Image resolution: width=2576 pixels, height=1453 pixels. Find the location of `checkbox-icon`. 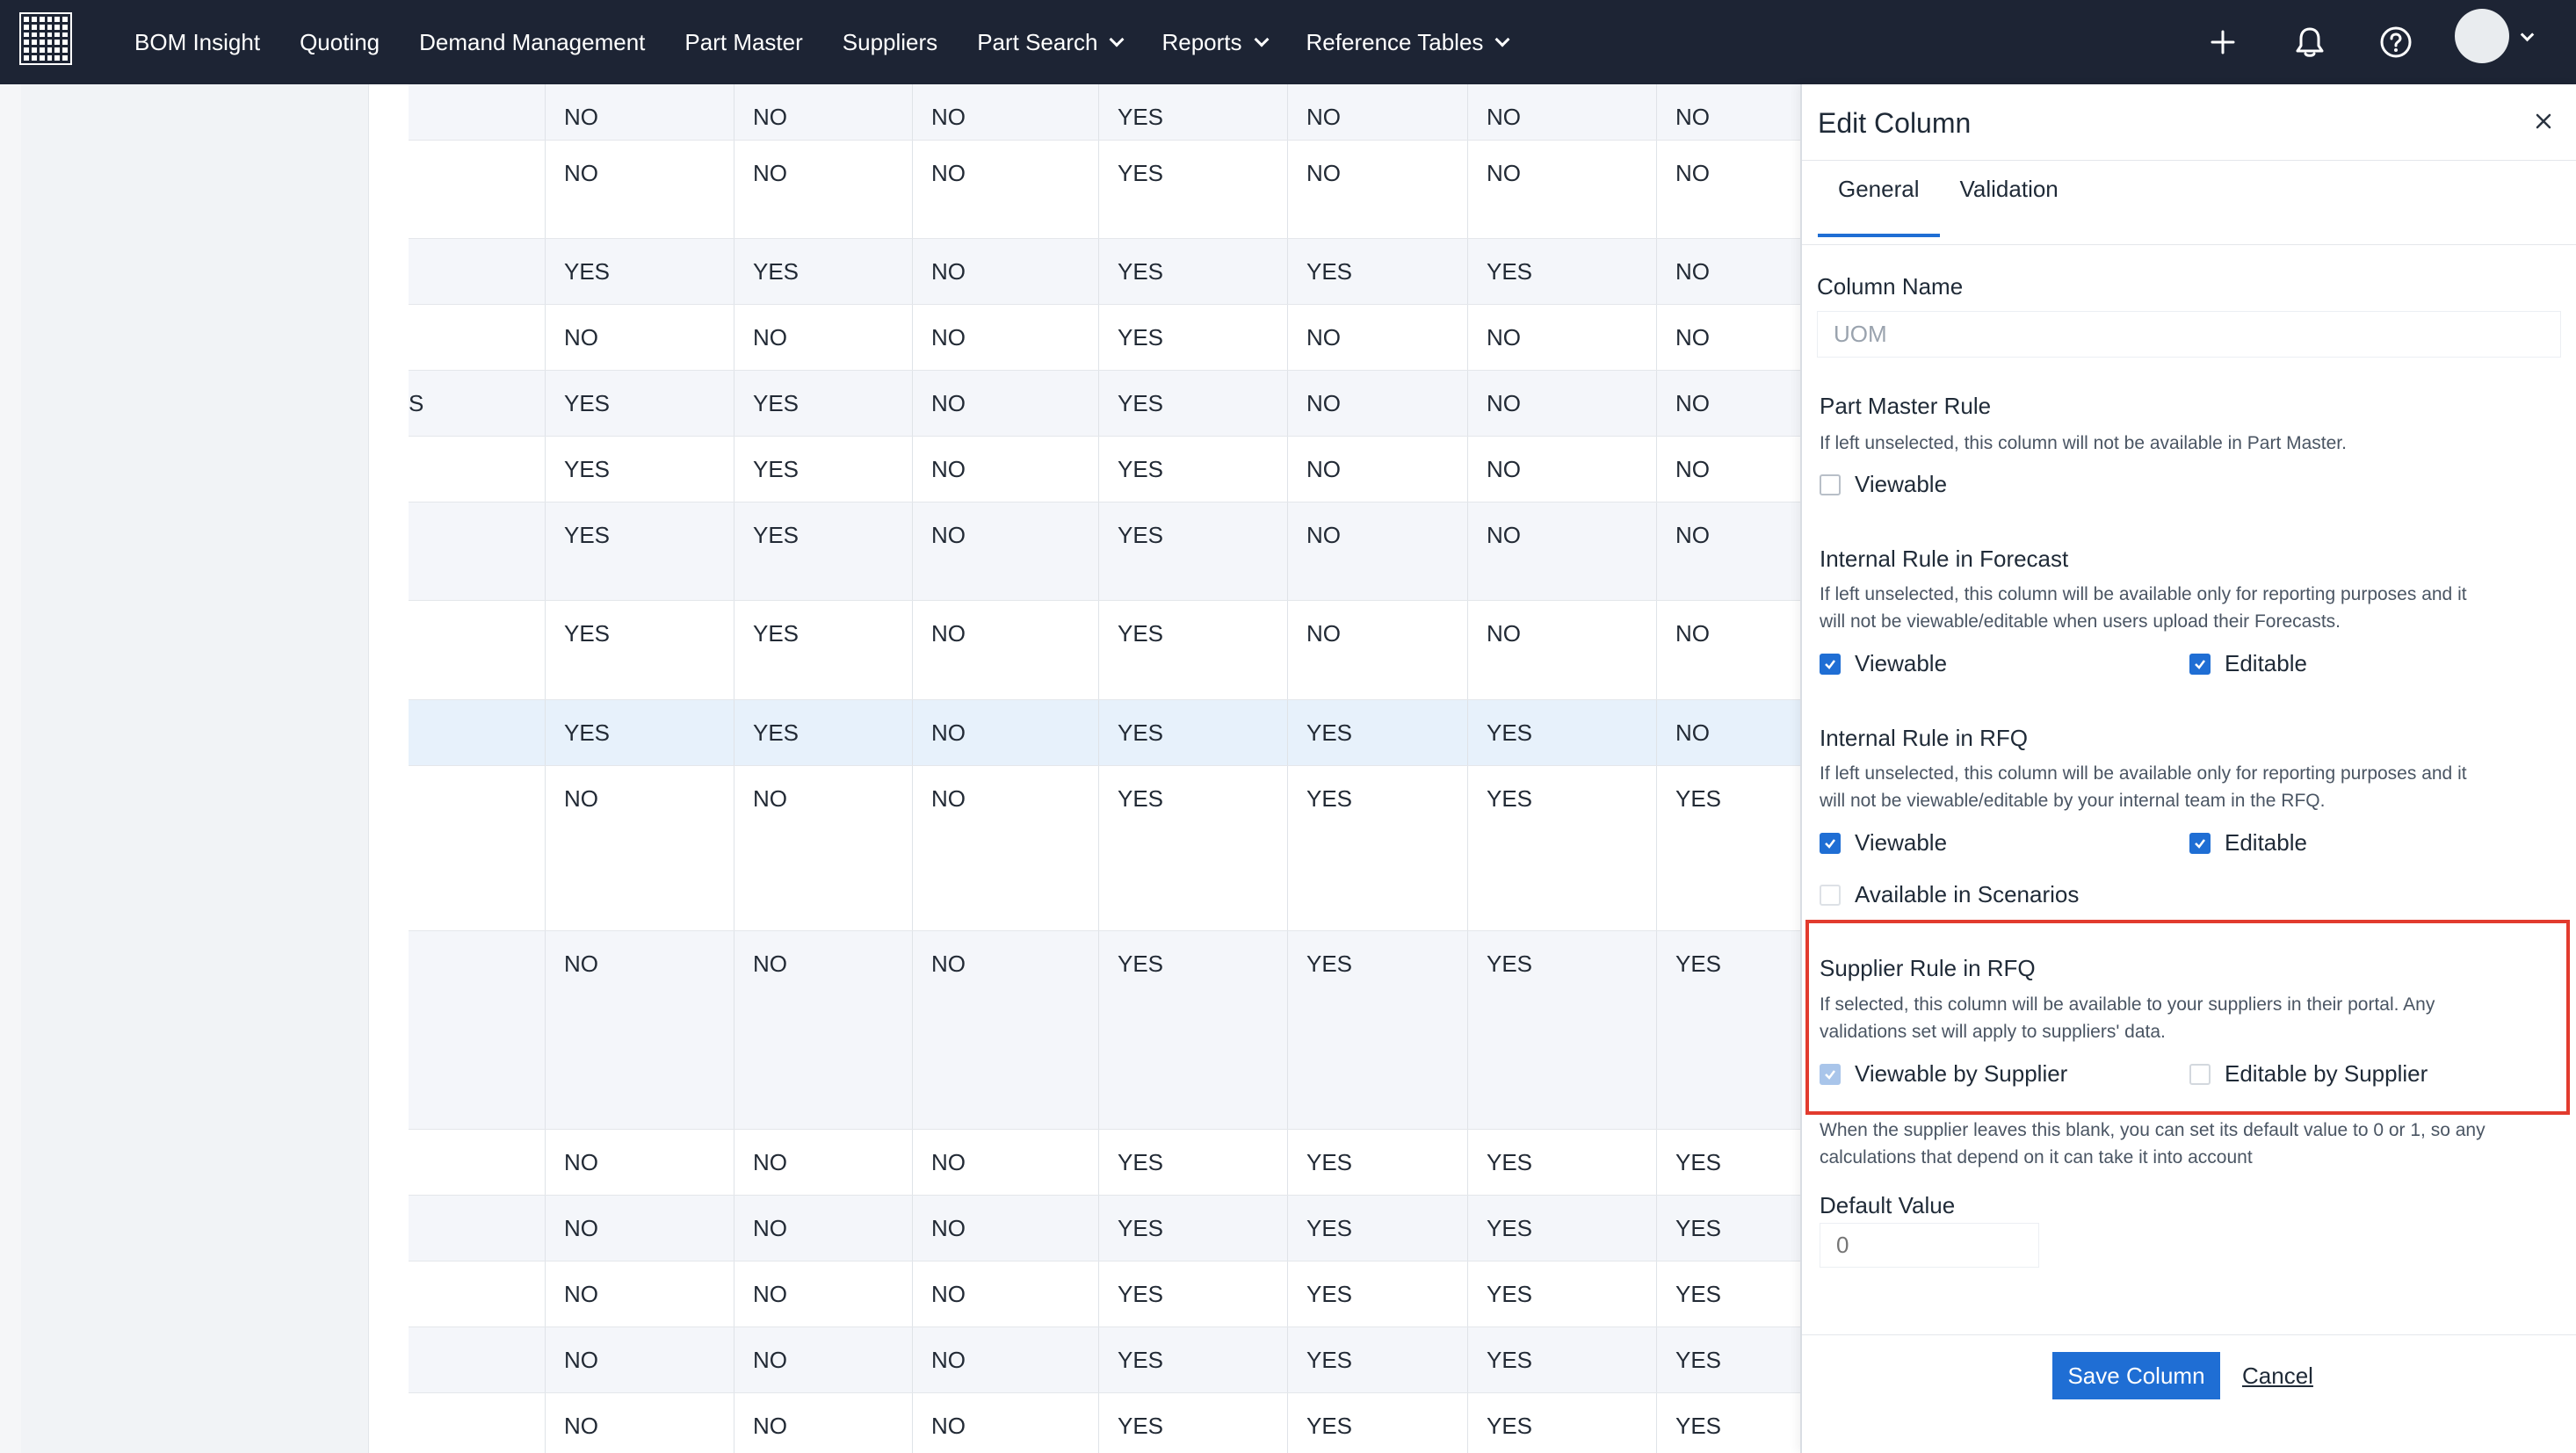

checkbox-icon is located at coordinates (1830, 895).